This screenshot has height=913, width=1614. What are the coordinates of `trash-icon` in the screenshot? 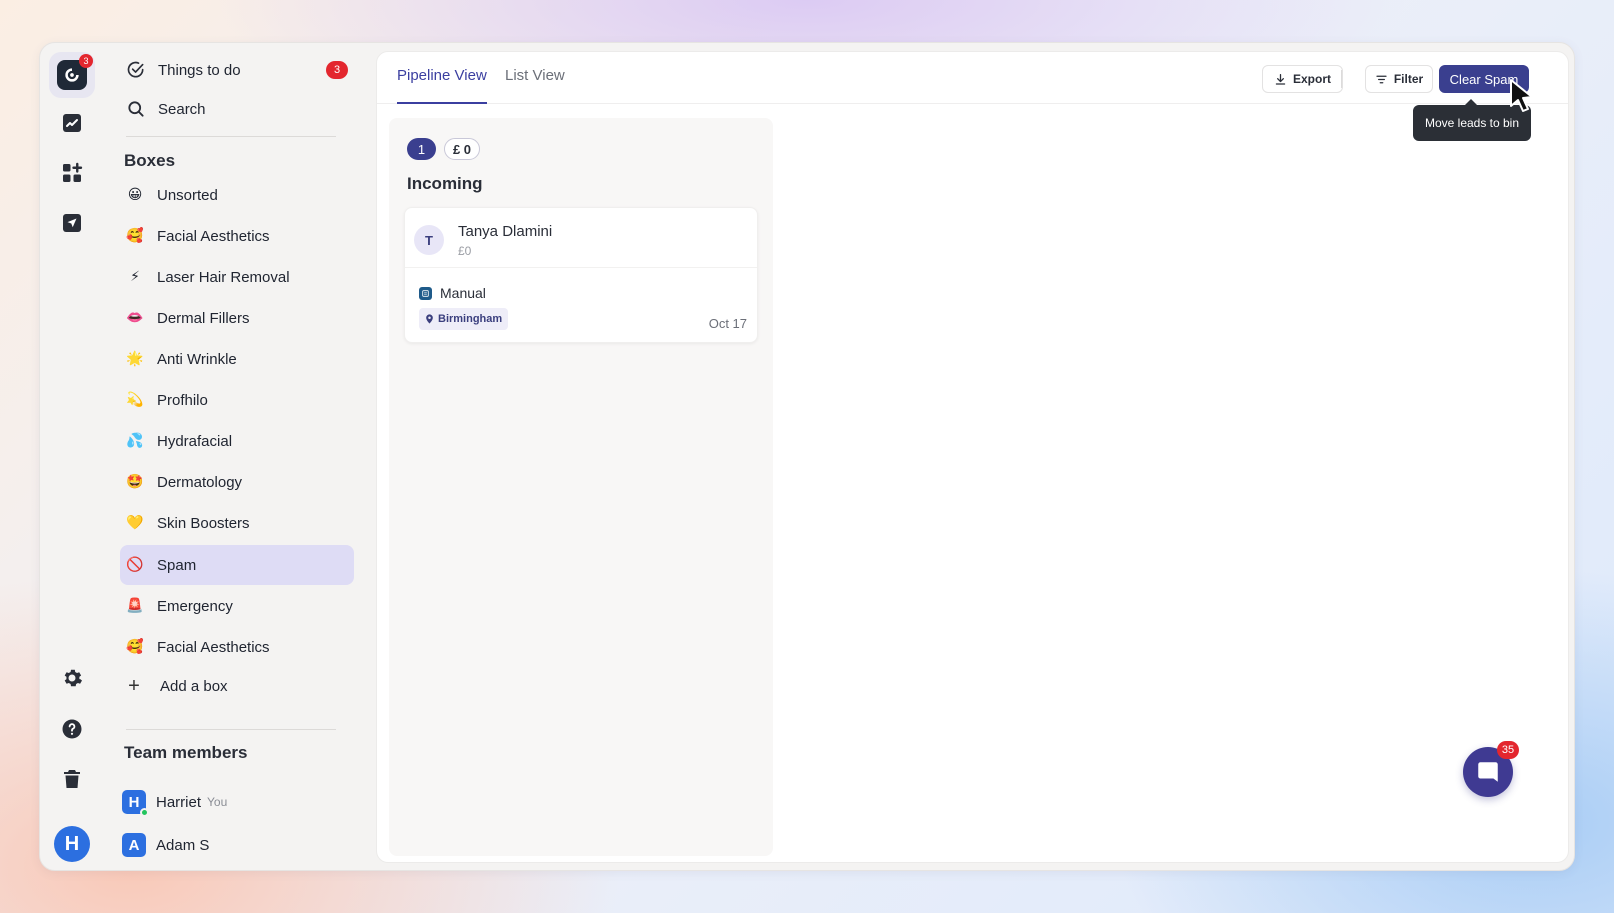 It's located at (72, 779).